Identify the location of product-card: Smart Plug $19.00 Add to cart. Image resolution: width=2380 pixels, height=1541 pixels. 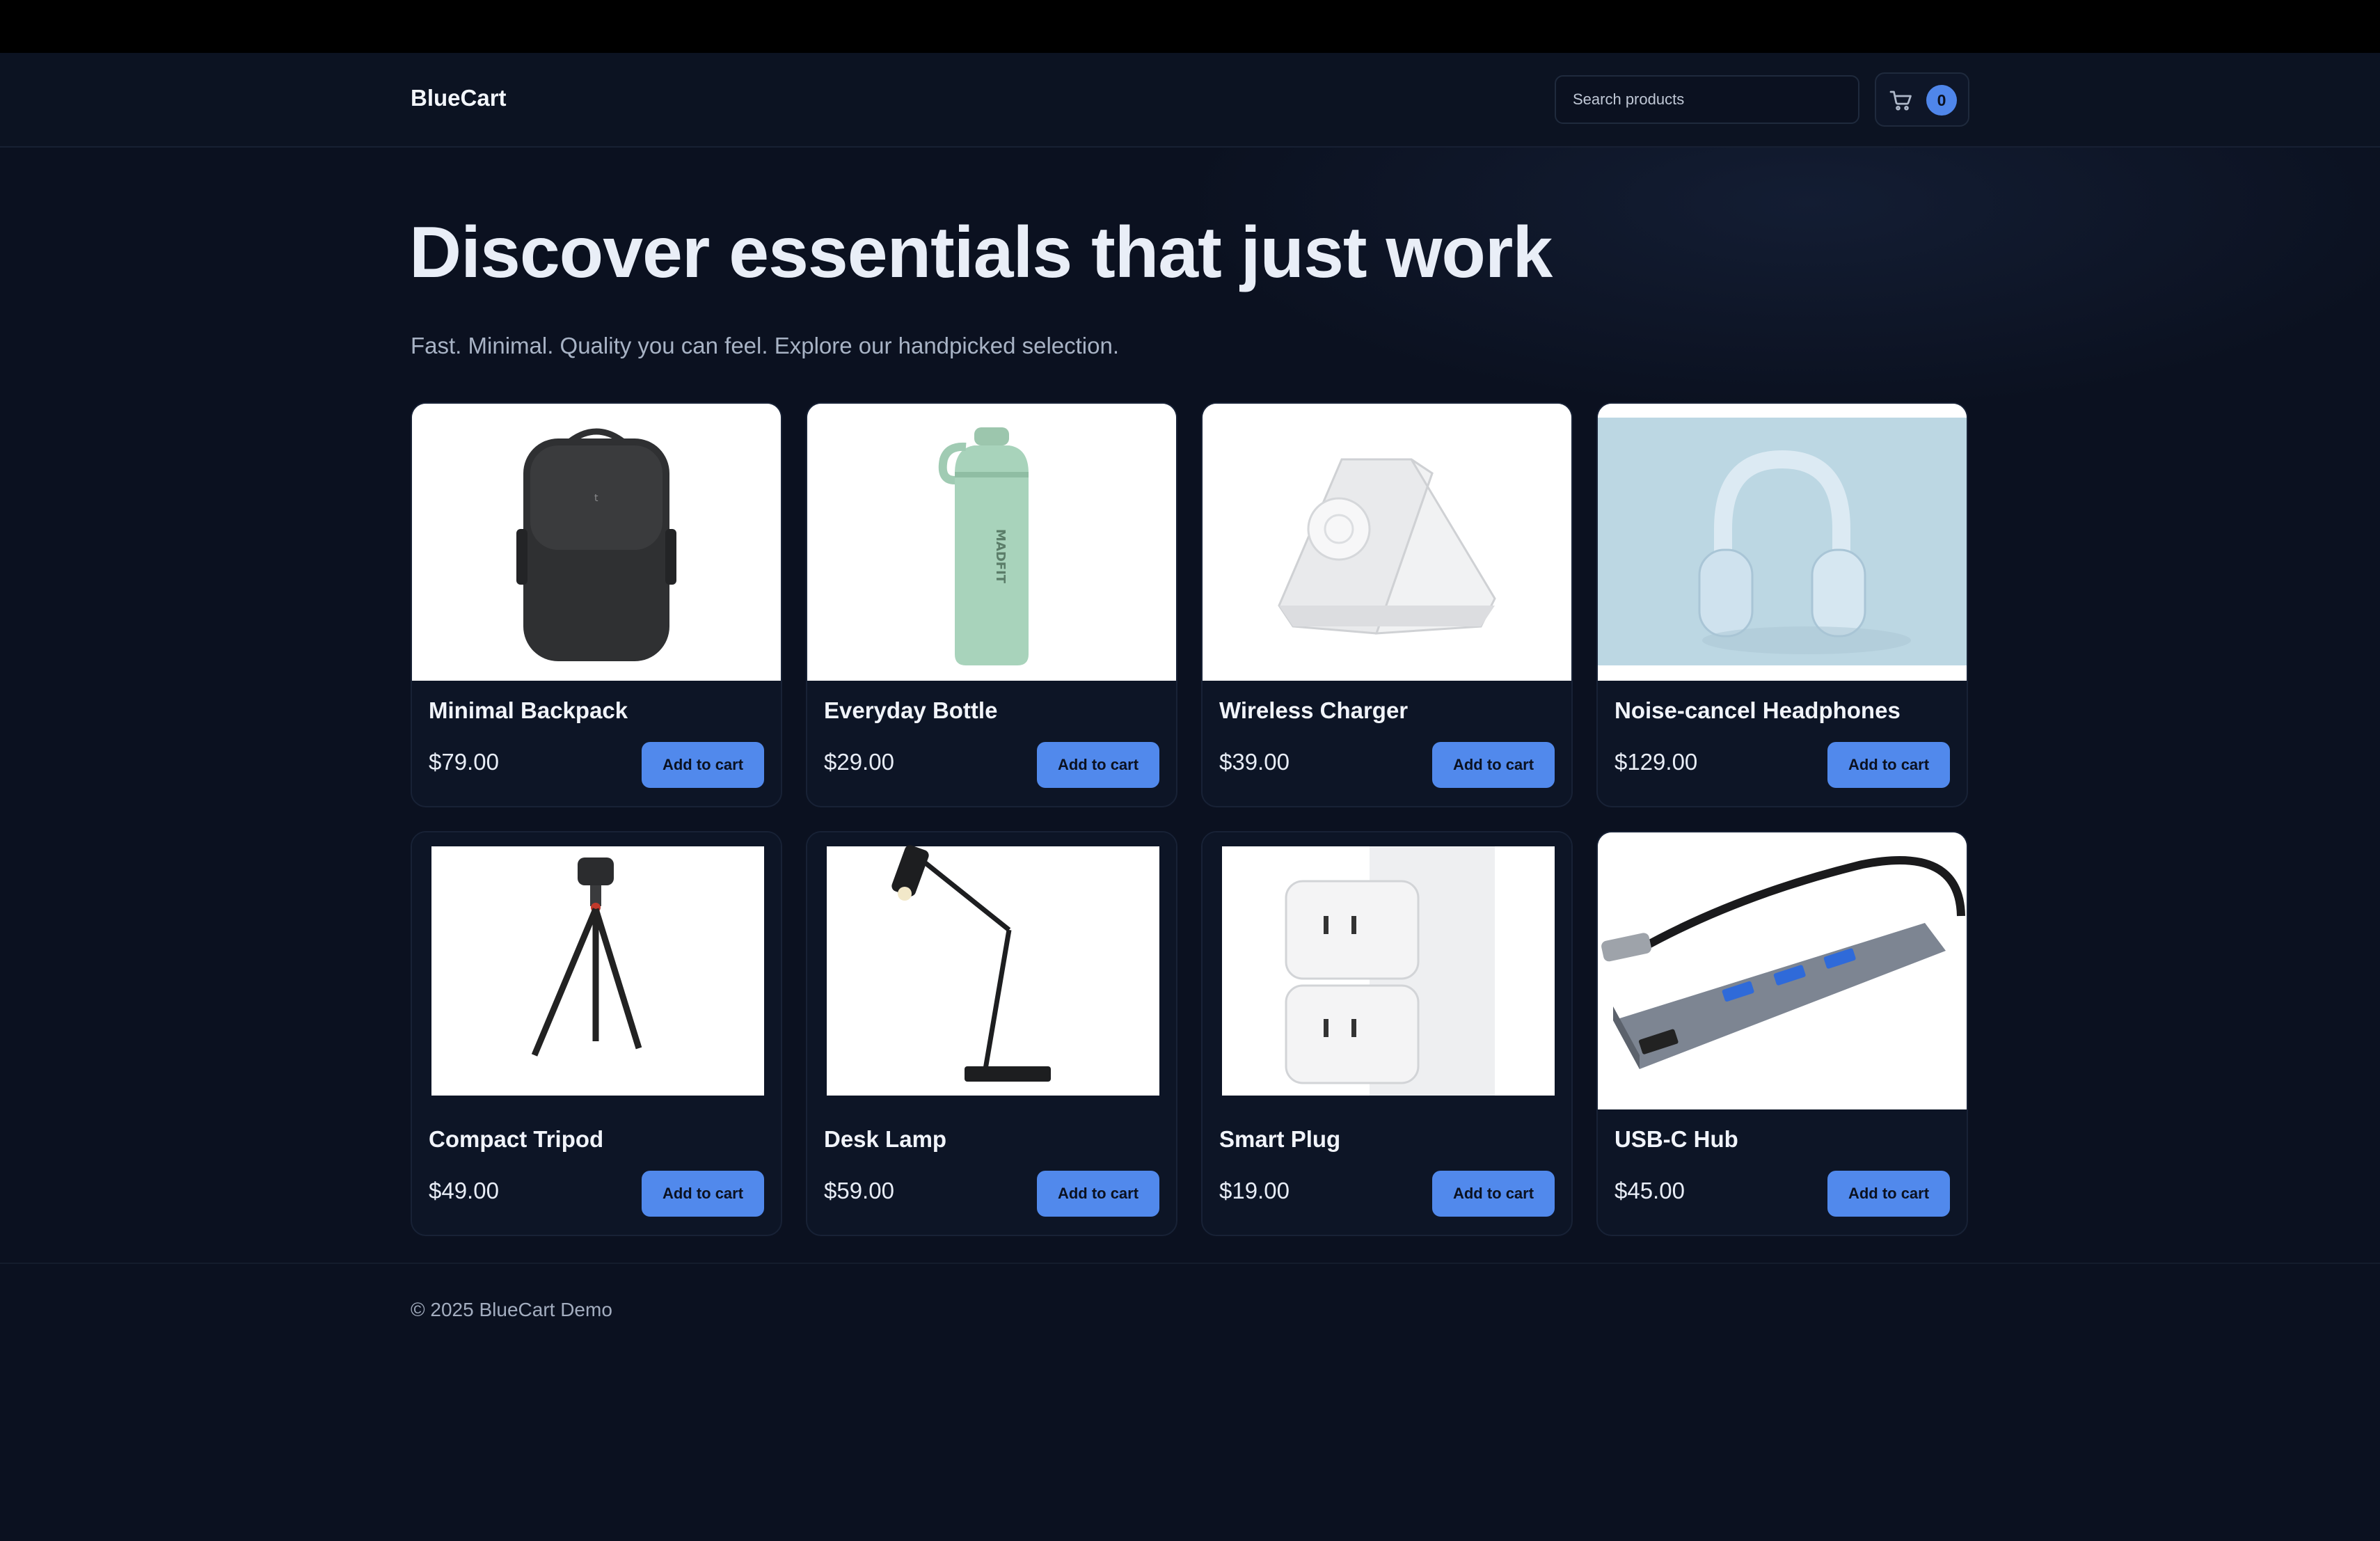
(1387, 1033).